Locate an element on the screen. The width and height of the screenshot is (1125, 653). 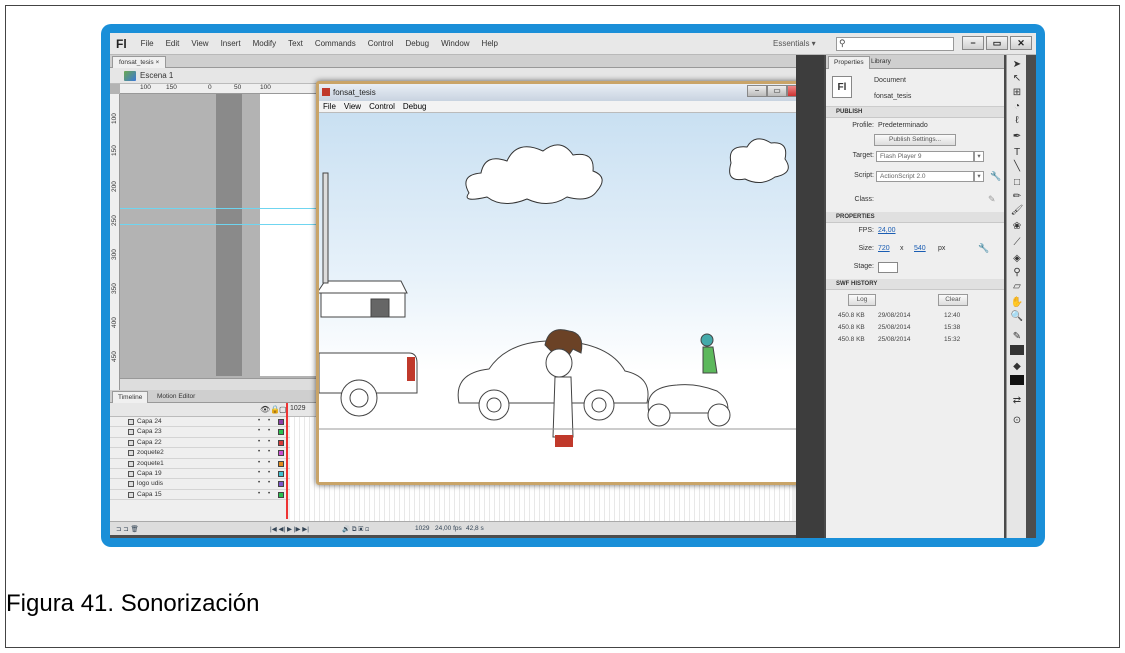
menu-help: Help is located at coordinates (490, 43).